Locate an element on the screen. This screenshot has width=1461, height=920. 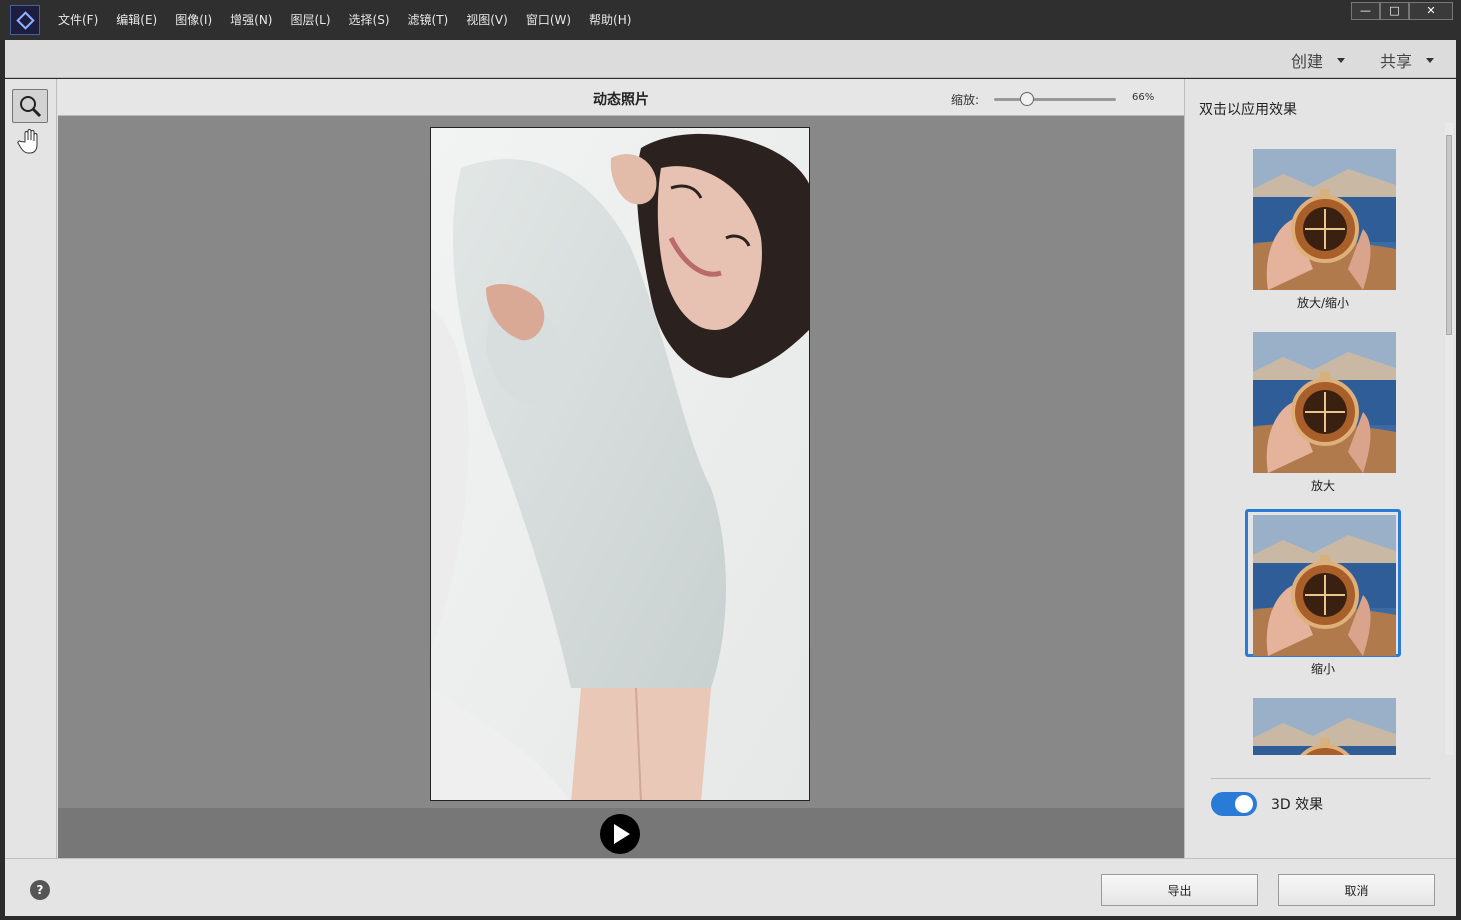
effect-partial is located at coordinates (1323, 723).